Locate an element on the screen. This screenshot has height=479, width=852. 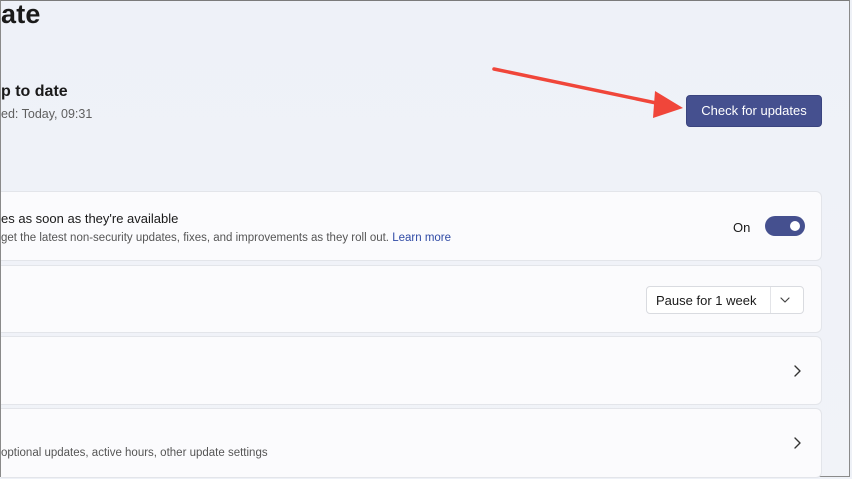
toggle-state-label: On is located at coordinates (742, 227).